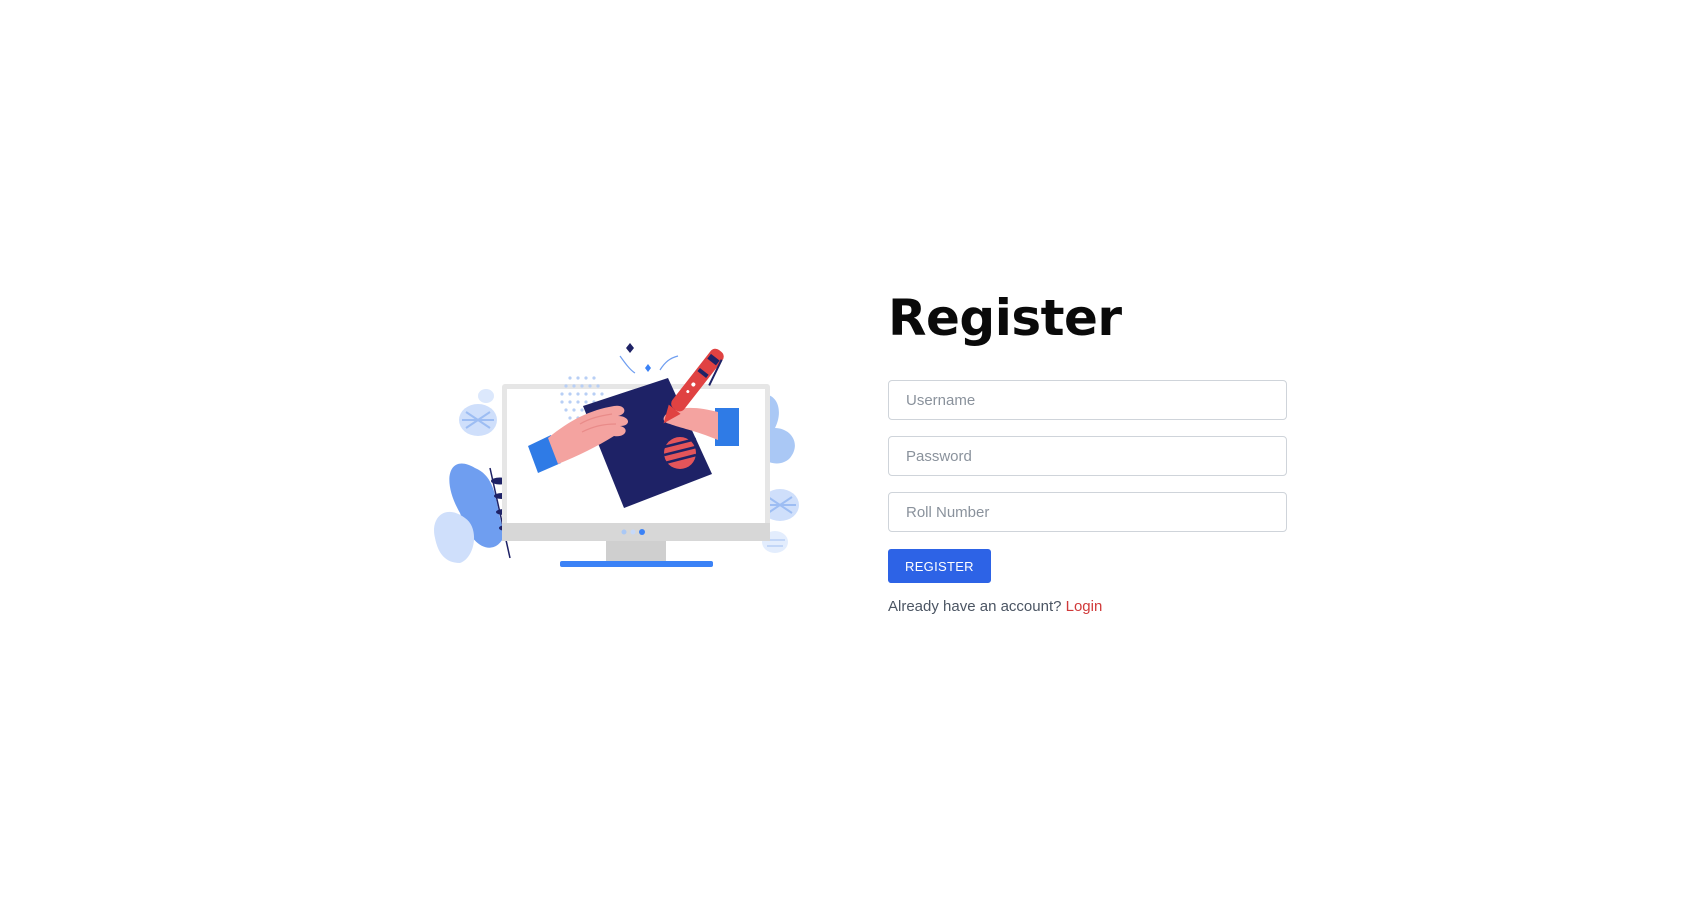 Image resolution: width=1688 pixels, height=897 pixels. What do you see at coordinates (1087, 400) in the screenshot?
I see `username-input` at bounding box center [1087, 400].